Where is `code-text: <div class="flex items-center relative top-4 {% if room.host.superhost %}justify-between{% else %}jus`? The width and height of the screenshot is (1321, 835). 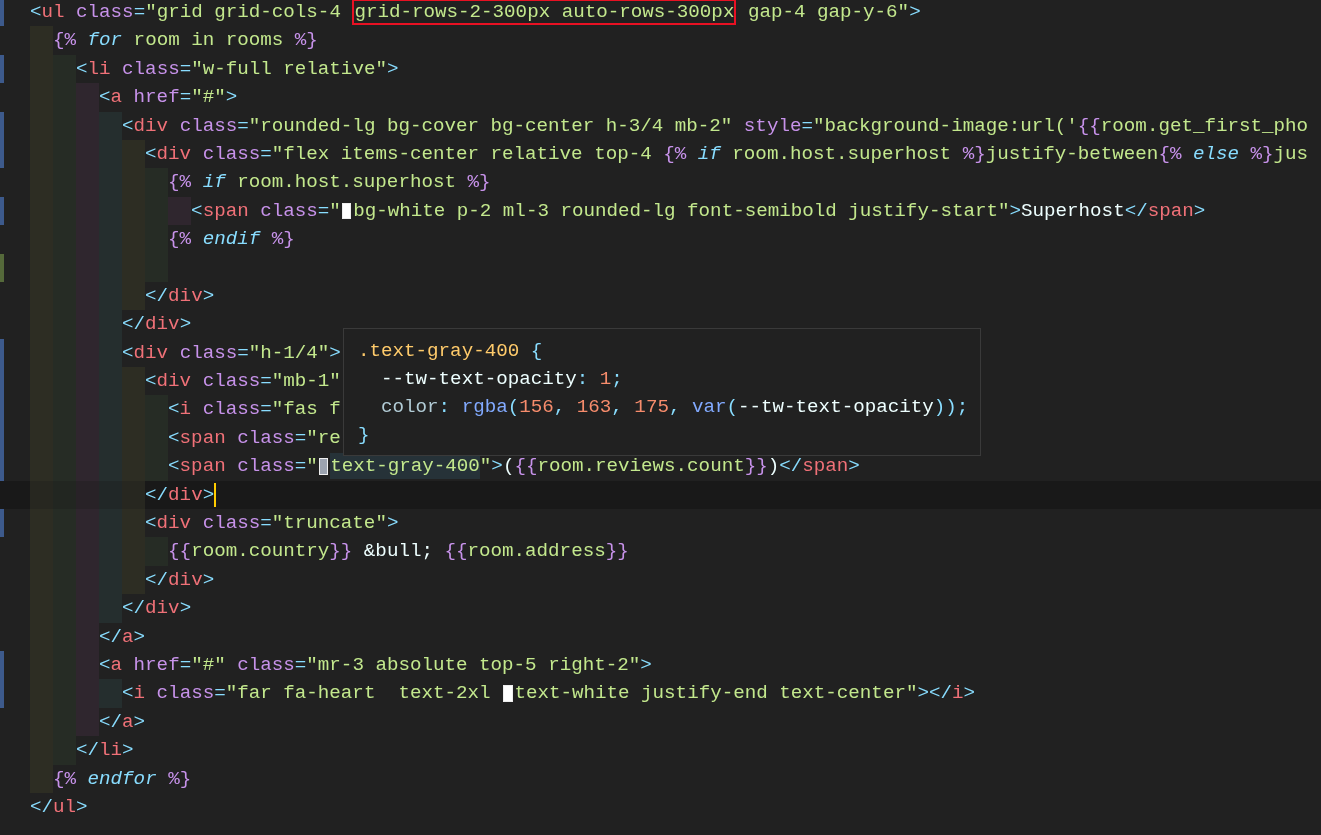
code-text: <div class="flex items-center relative top-4 {% if room.host.superhost %}justify-between{% else %}jus is located at coordinates (727, 154).